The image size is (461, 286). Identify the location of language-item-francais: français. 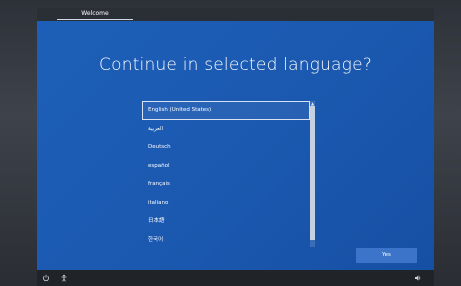
(226, 184).